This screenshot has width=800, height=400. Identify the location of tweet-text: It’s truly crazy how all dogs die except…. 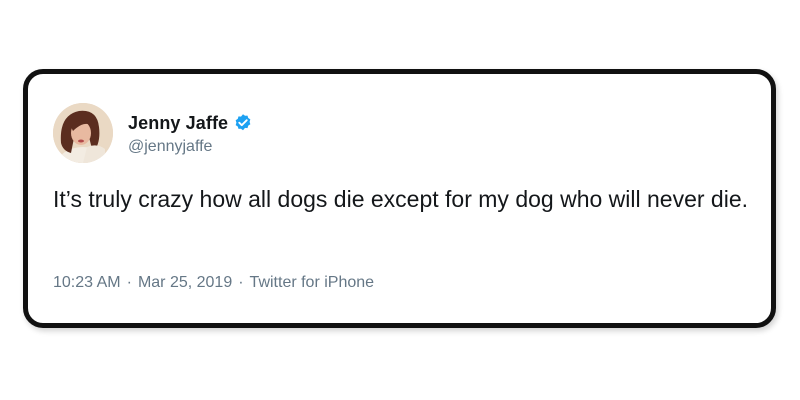
(400, 199).